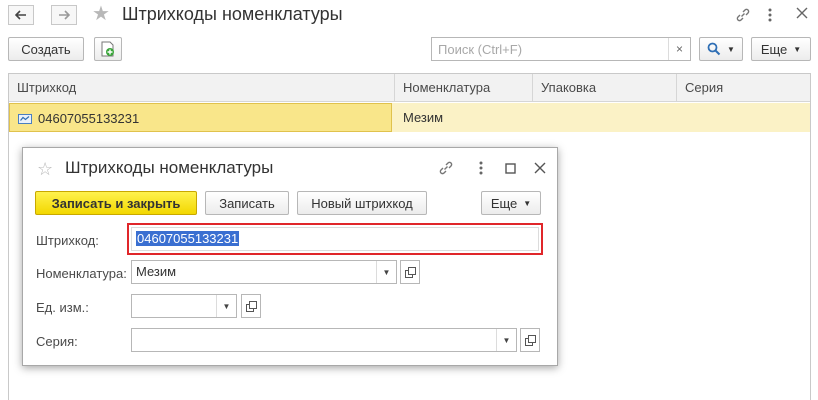 Image resolution: width=818 pixels, height=400 pixels. I want to click on barcode-field: 04607055133231, so click(335, 239).